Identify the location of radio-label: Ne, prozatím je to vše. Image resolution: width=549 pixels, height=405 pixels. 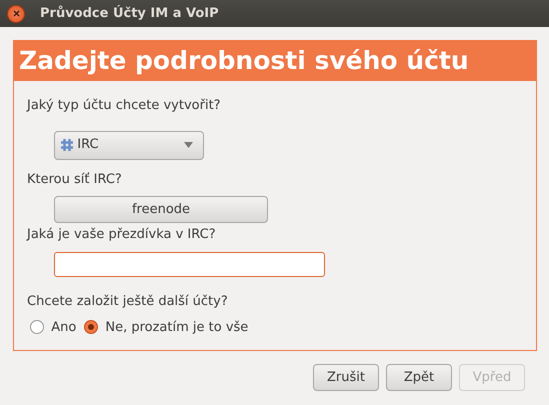
(176, 327).